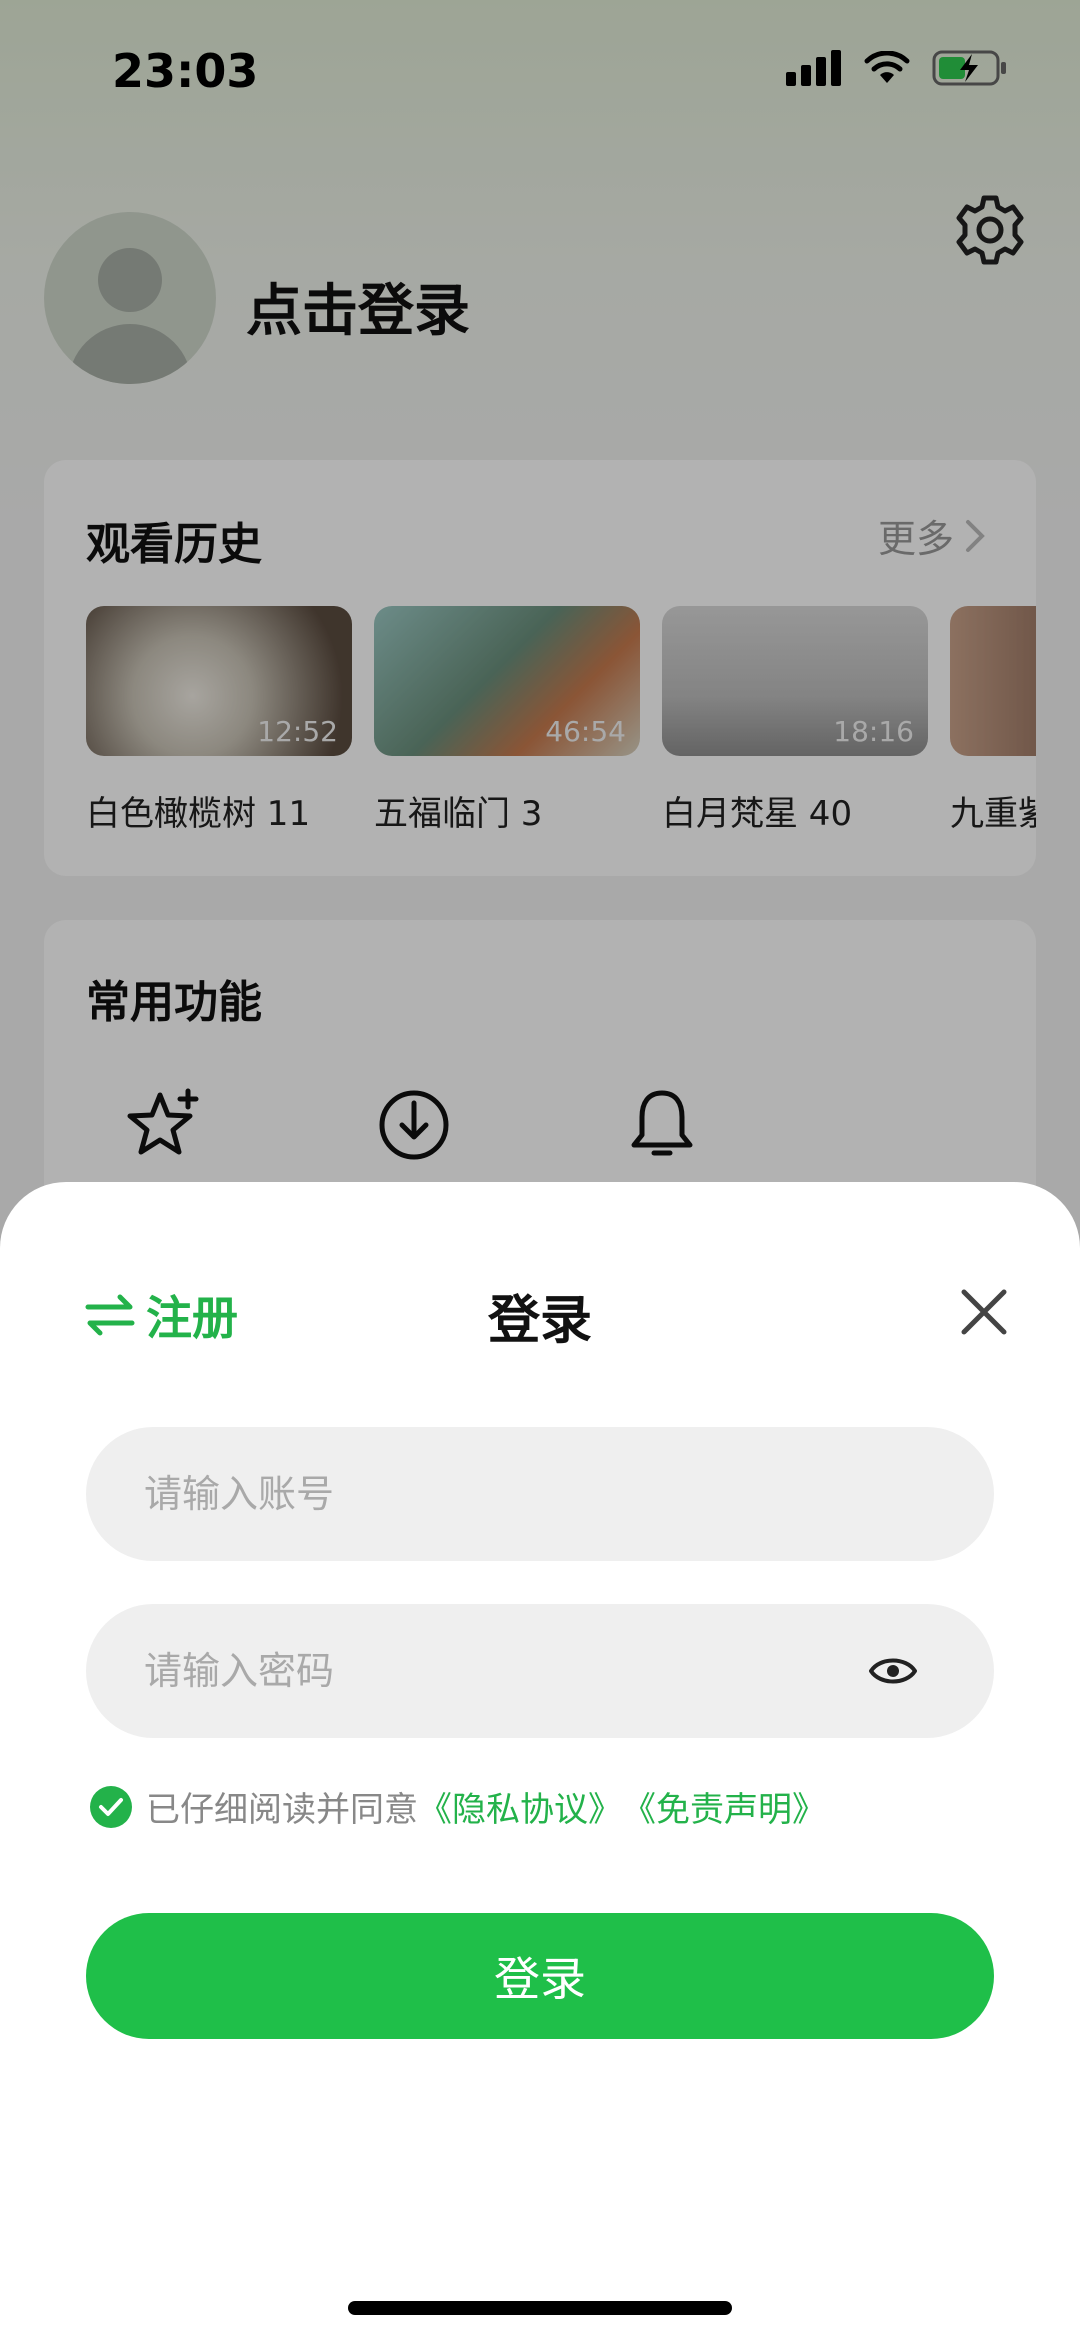 The image size is (1080, 2337). What do you see at coordinates (724, 1806) in the screenshot?
I see `disclaimer-link: 《免责声明》` at bounding box center [724, 1806].